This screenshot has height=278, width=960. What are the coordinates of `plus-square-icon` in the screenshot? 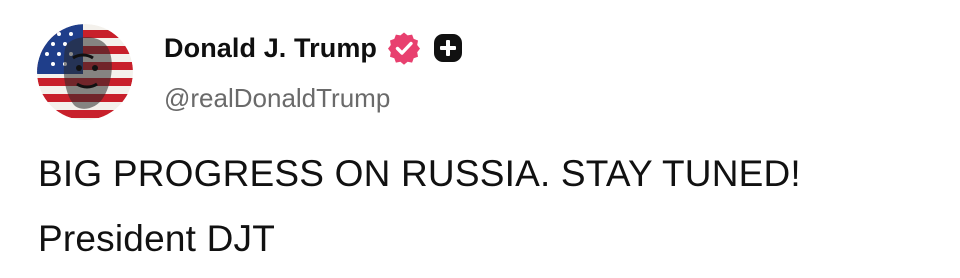 It's located at (448, 48).